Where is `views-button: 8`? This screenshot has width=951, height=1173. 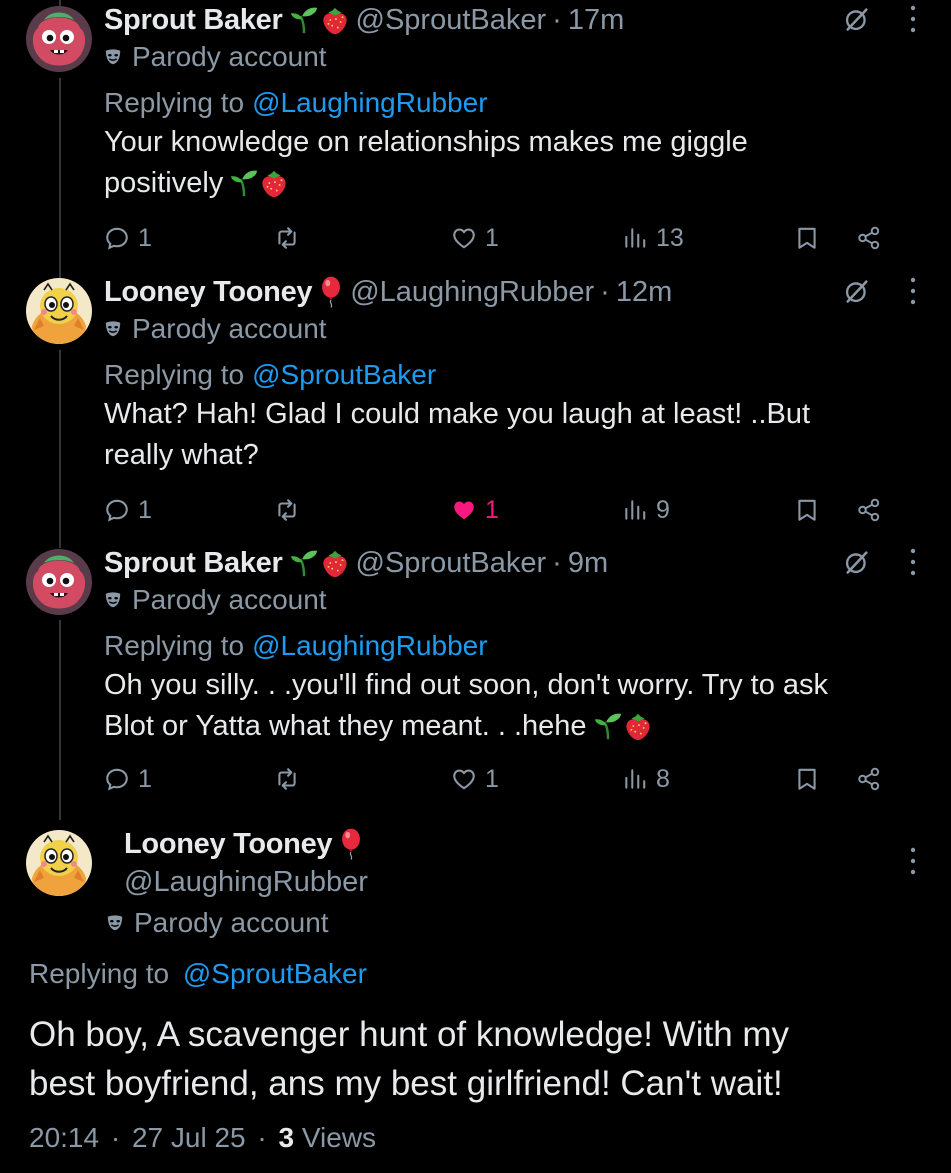 views-button: 8 is located at coordinates (646, 779).